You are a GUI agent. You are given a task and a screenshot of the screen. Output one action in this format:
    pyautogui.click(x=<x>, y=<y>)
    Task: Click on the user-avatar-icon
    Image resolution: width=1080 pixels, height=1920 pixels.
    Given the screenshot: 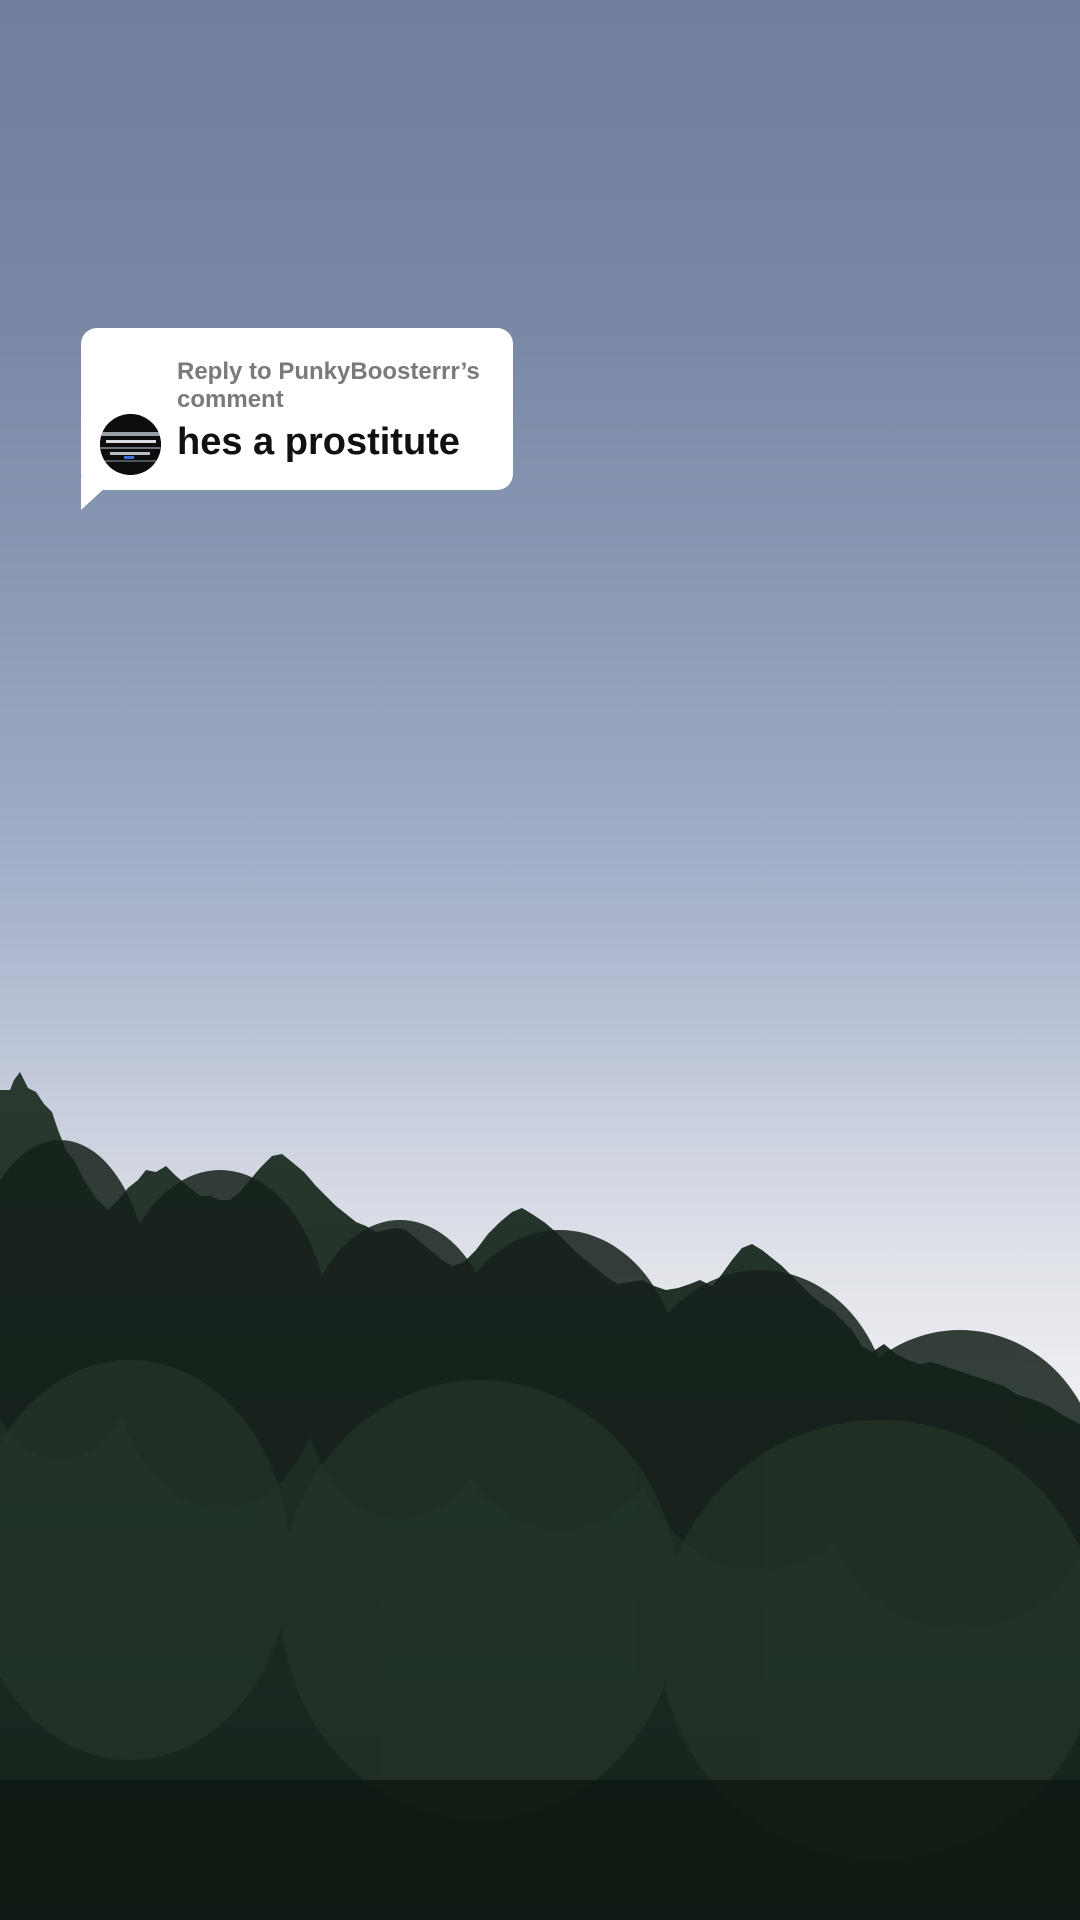 What is the action you would take?
    pyautogui.click(x=130, y=444)
    